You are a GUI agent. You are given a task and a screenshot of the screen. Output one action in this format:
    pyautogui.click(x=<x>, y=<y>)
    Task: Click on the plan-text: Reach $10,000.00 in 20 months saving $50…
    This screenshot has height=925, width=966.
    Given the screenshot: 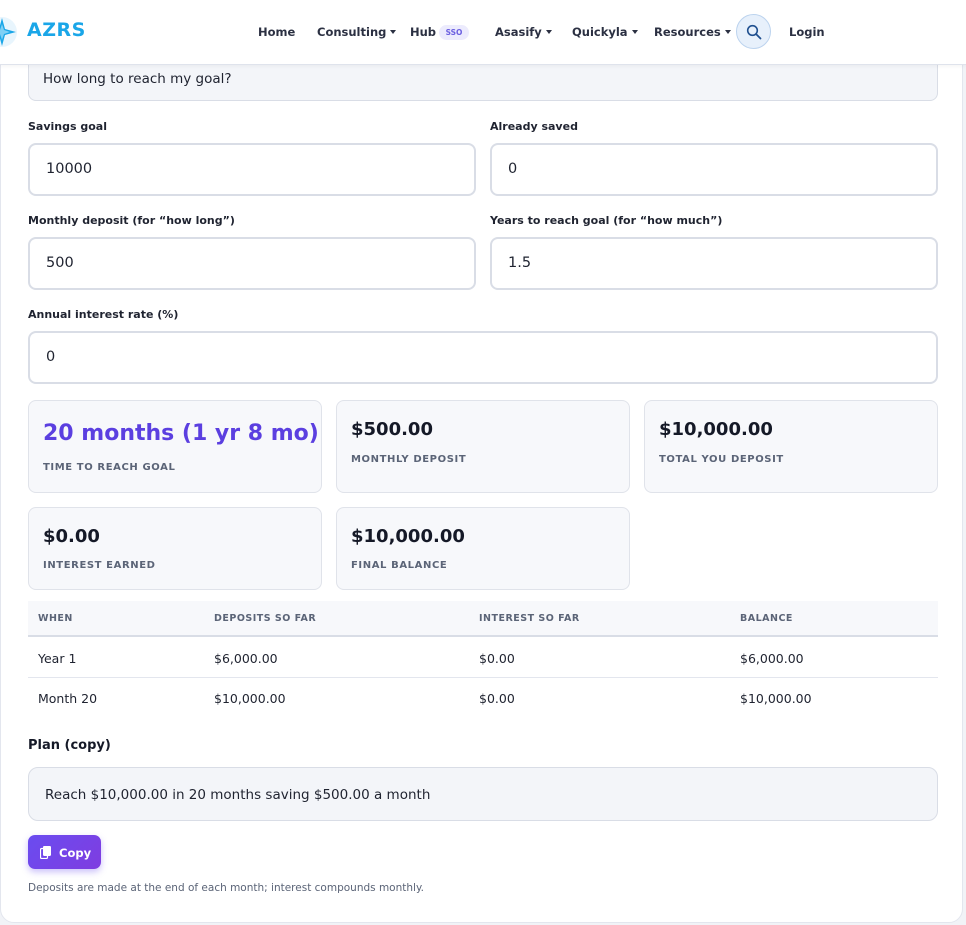 What is the action you would take?
    pyautogui.click(x=238, y=795)
    